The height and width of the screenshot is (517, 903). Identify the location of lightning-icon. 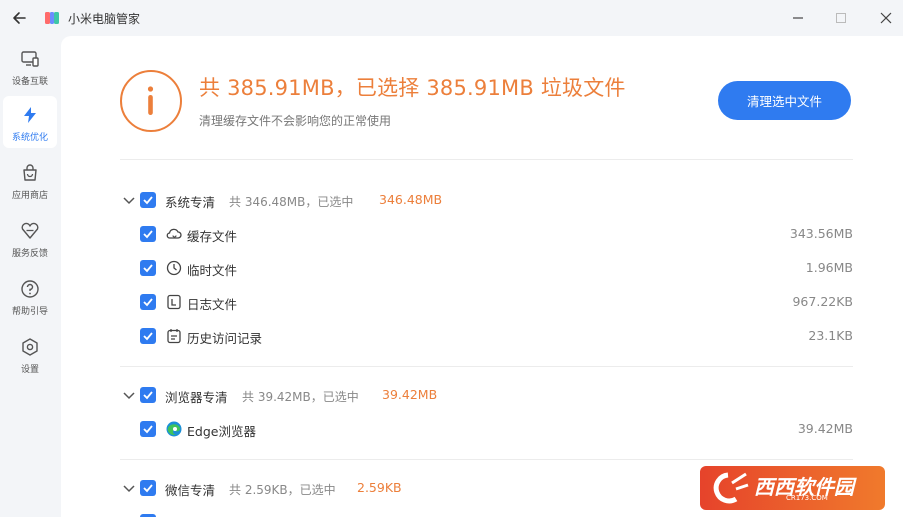
(30, 115).